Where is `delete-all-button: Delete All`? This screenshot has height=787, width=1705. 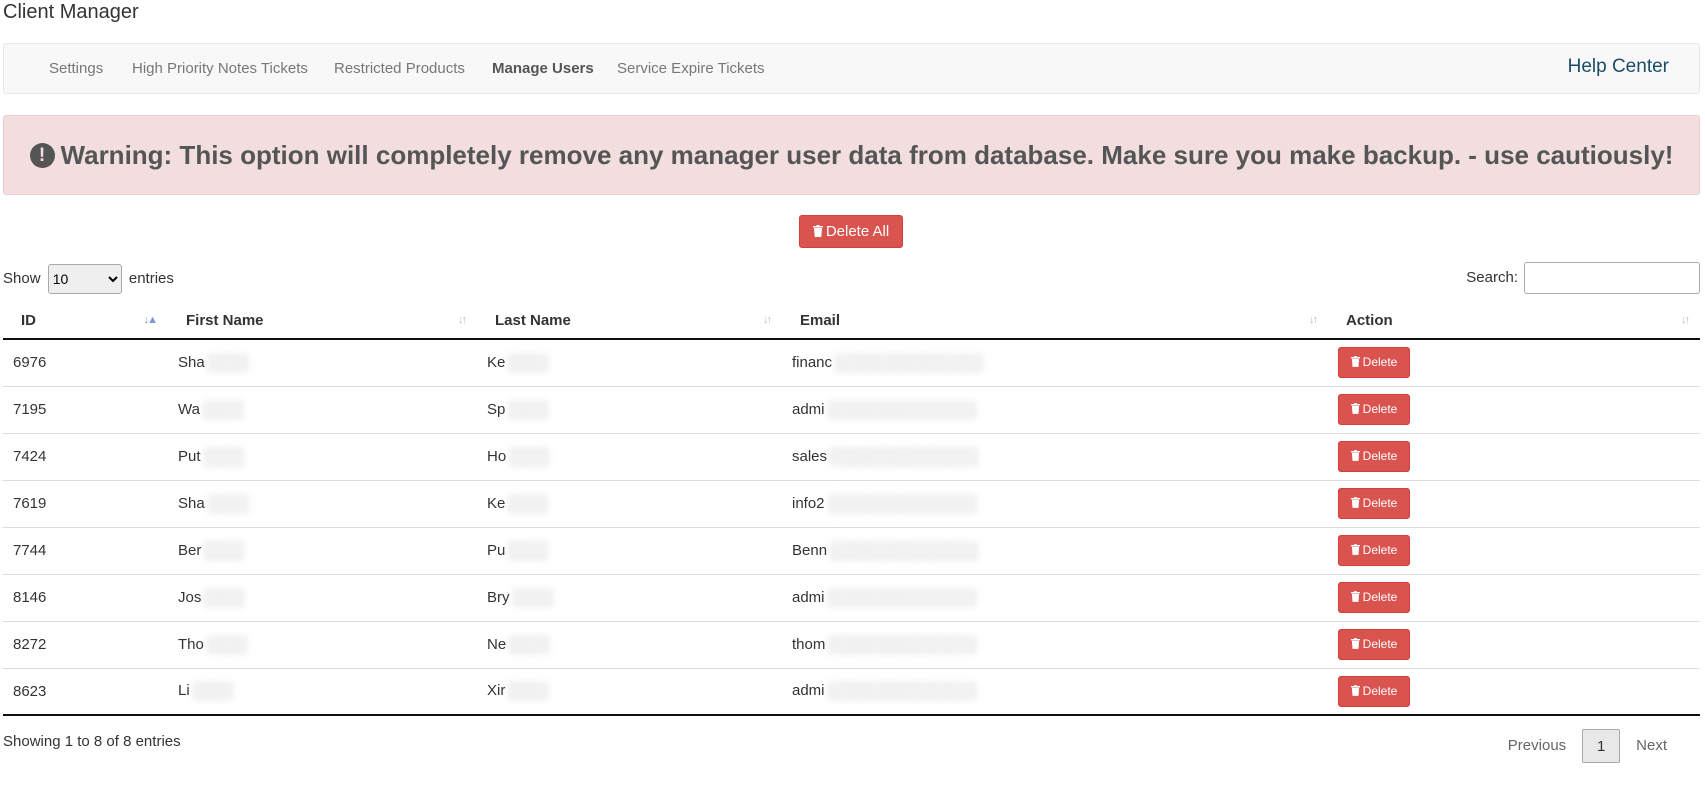 delete-all-button: Delete All is located at coordinates (851, 231).